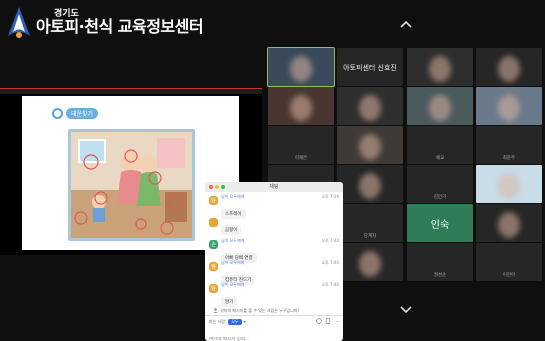 This screenshot has height=341, width=545. Describe the element at coordinates (509, 262) in the screenshot. I see `participant-tile: 이현아` at that location.